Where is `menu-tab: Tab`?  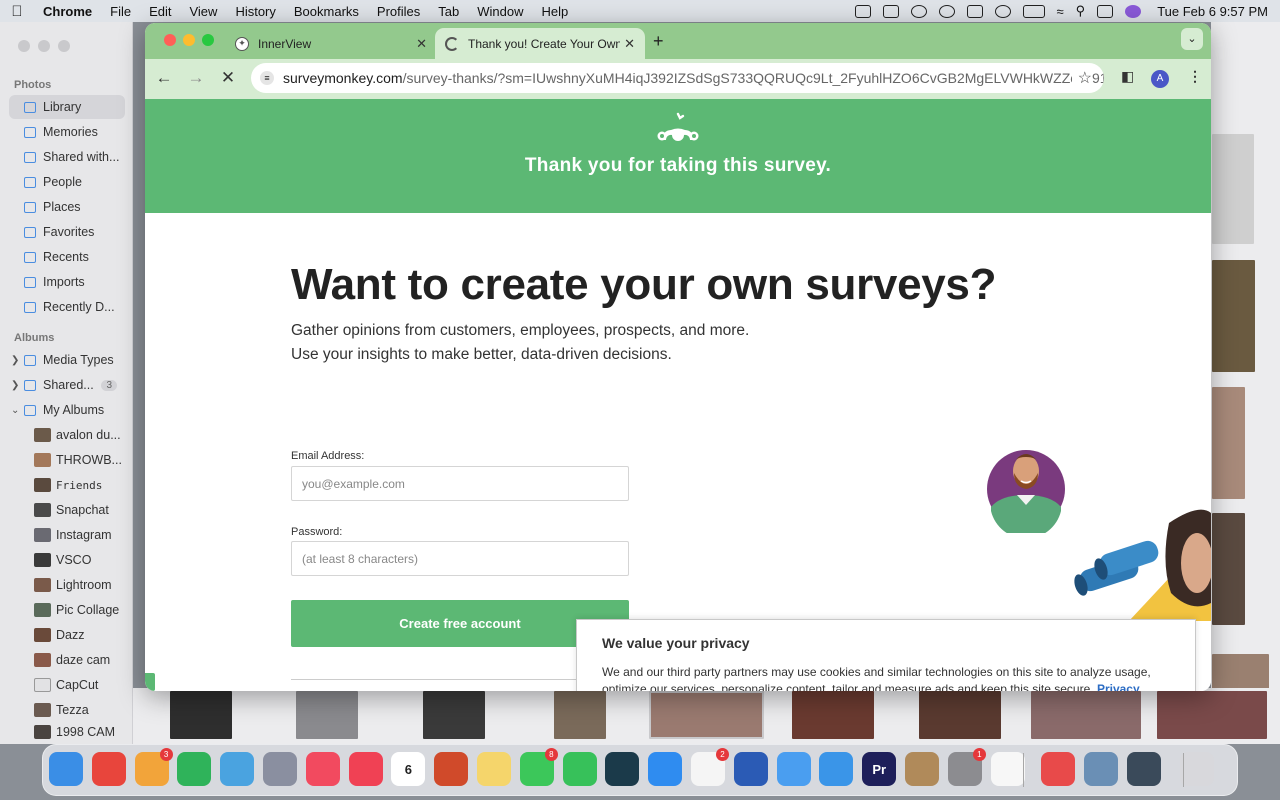 menu-tab: Tab is located at coordinates (448, 11).